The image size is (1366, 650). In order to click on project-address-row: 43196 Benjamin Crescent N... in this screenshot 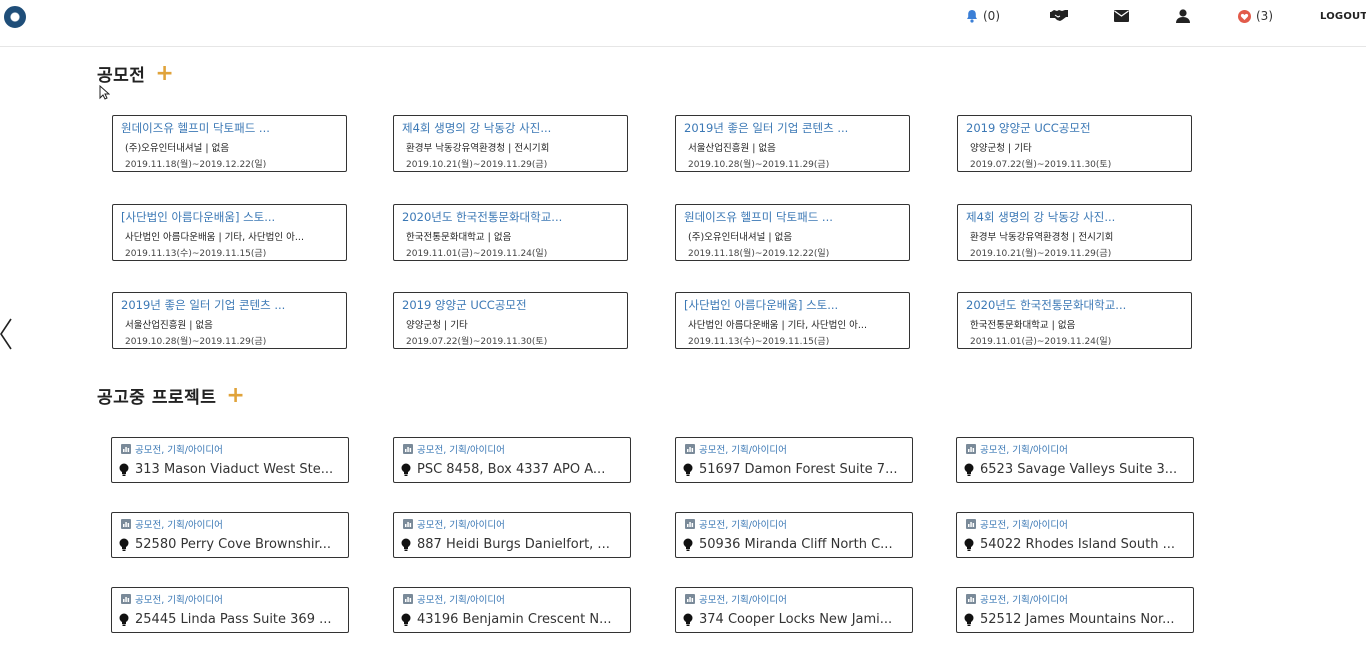, I will do `click(513, 619)`.